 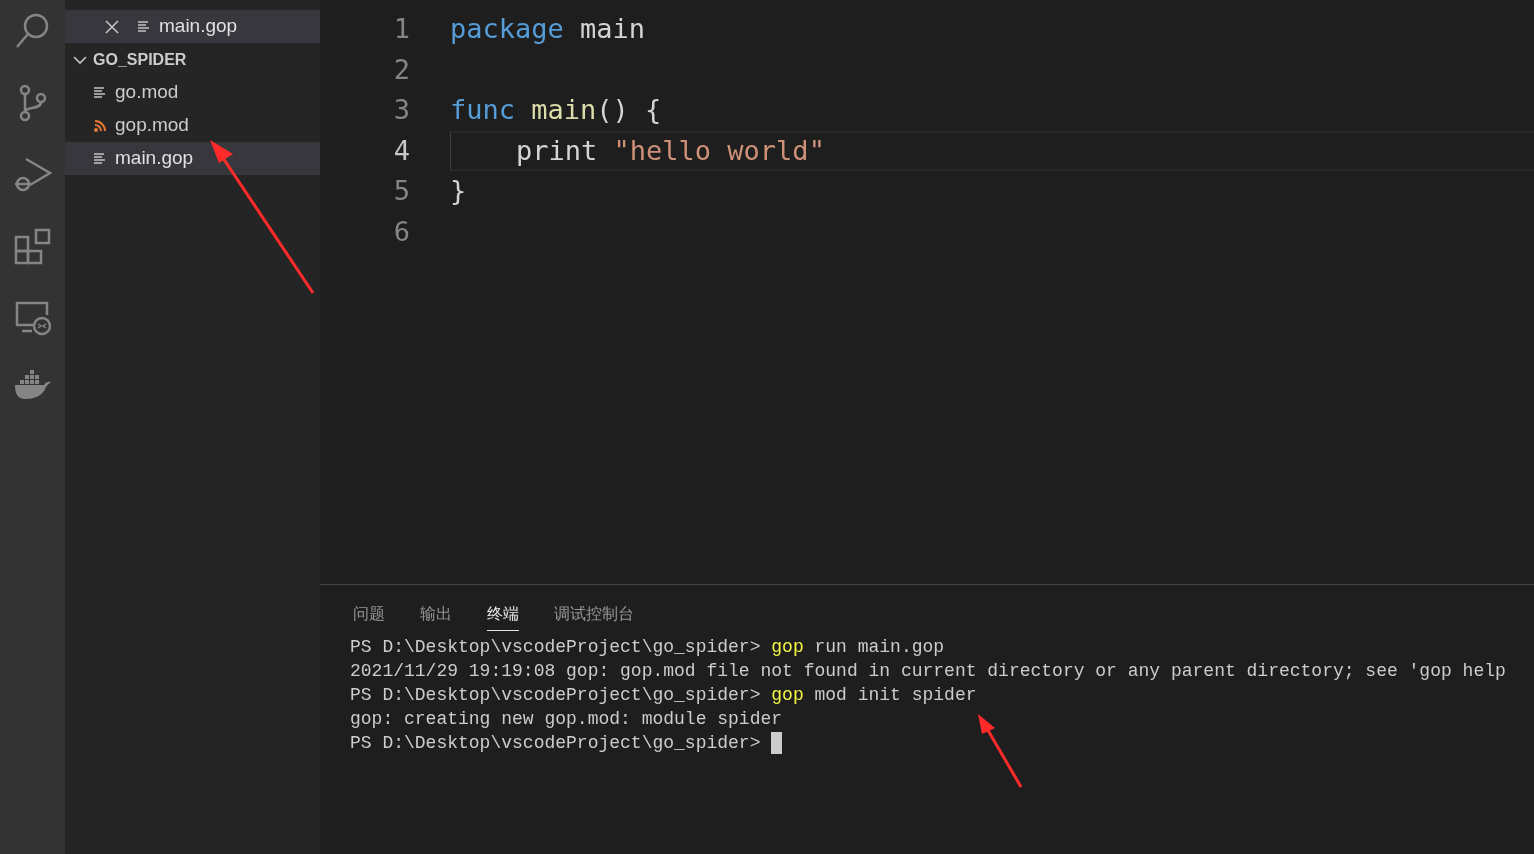 I want to click on line-number: 6, so click(x=401, y=231).